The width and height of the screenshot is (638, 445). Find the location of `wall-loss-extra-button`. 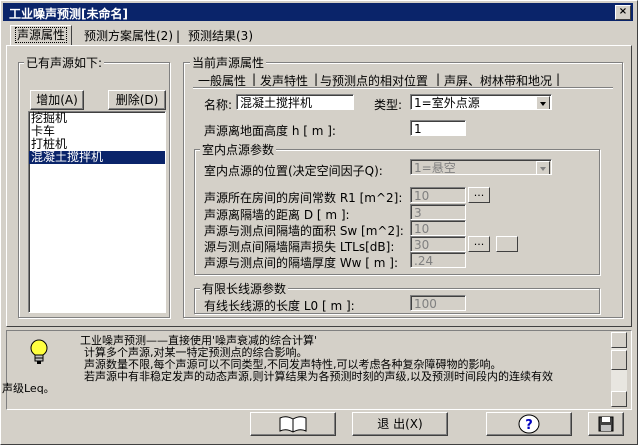

wall-loss-extra-button is located at coordinates (507, 244).